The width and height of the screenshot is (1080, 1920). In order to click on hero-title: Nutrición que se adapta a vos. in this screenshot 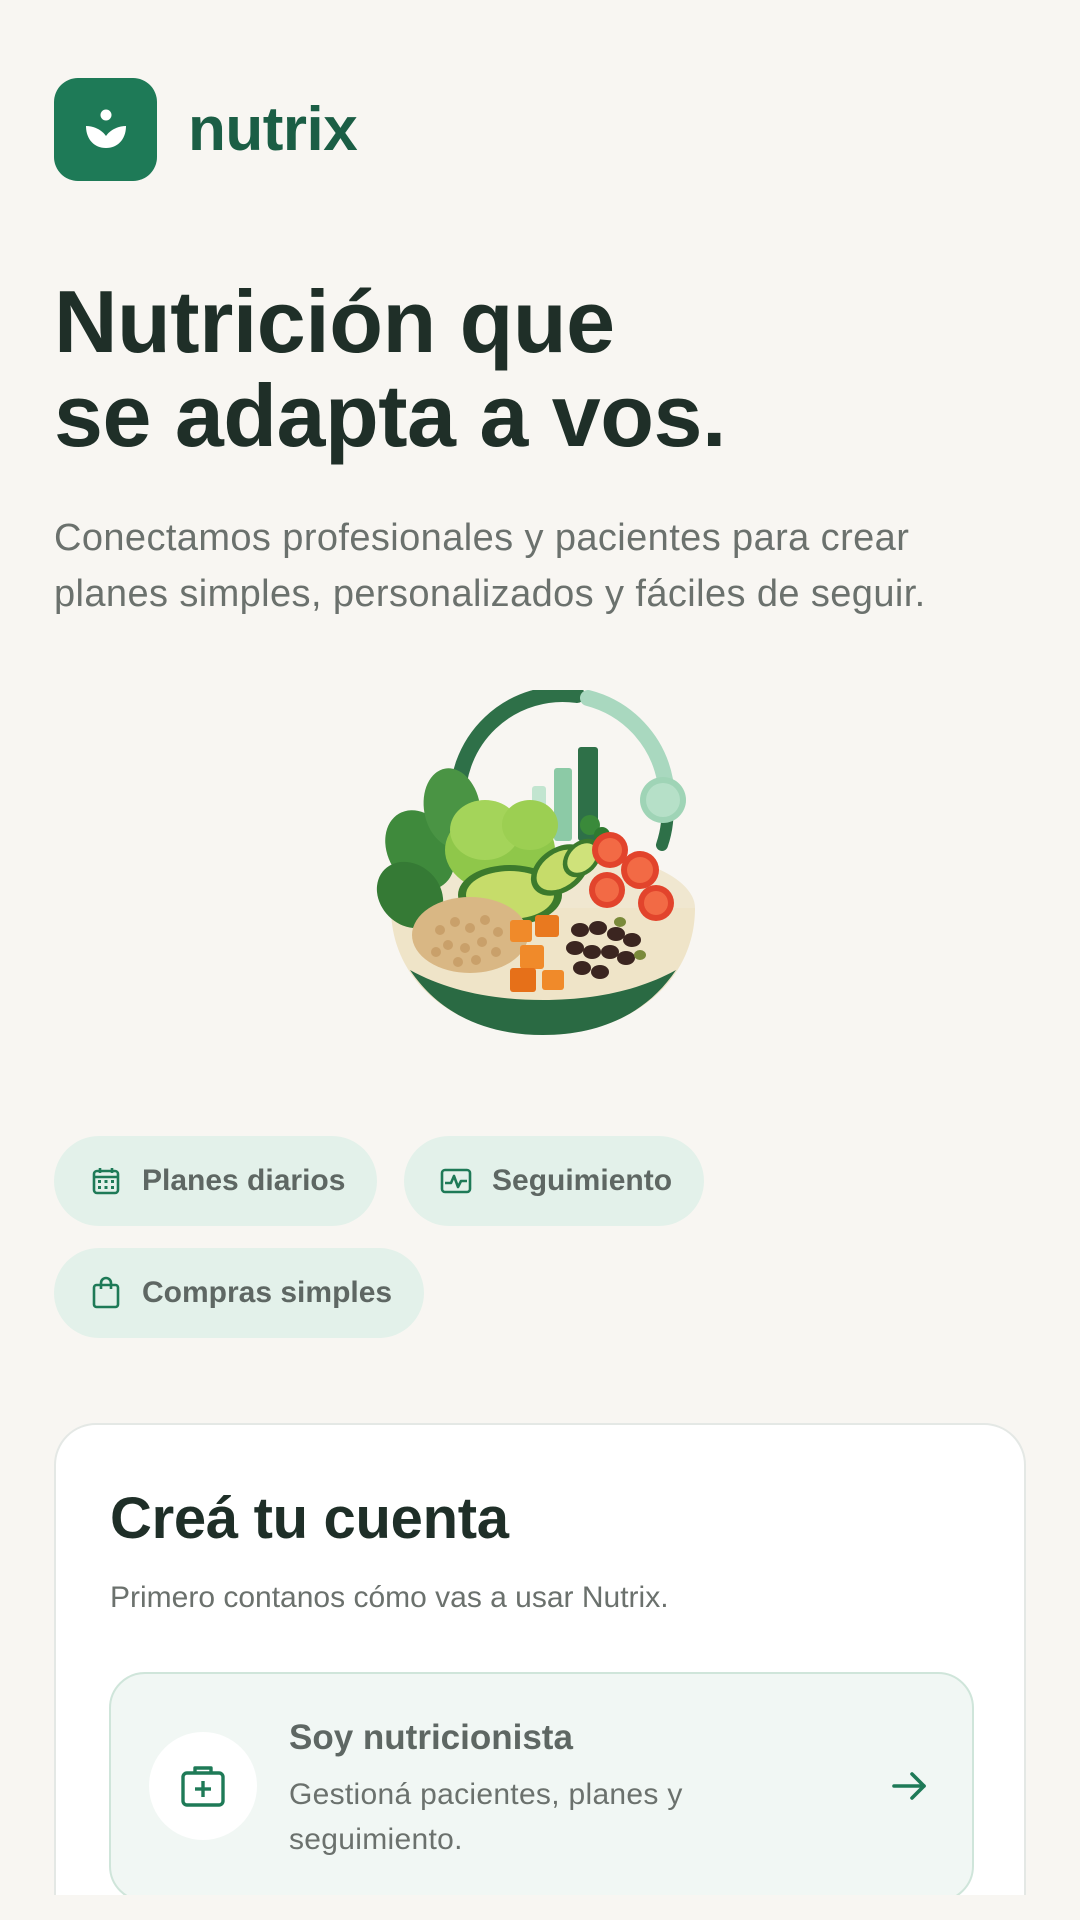, I will do `click(534, 369)`.